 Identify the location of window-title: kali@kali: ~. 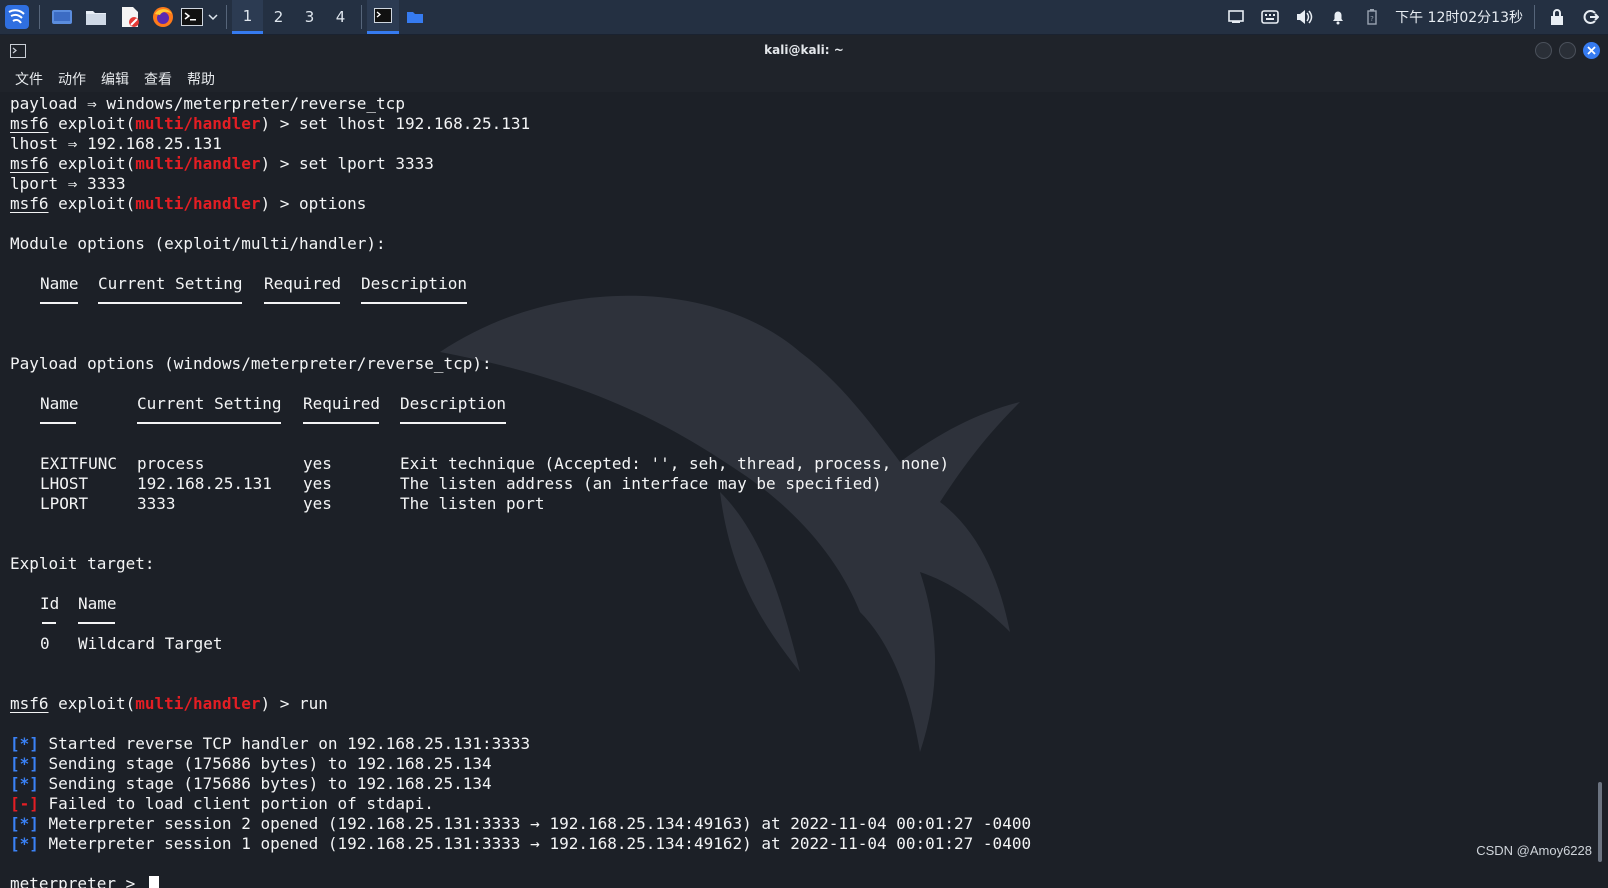
(804, 50).